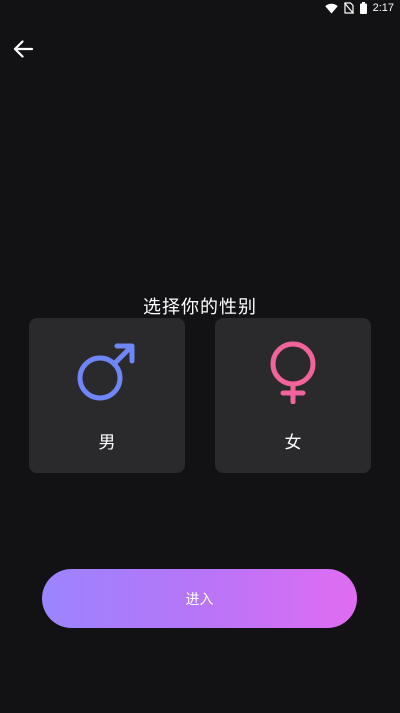  Describe the element at coordinates (107, 372) in the screenshot. I see `male-symbol-icon` at that location.